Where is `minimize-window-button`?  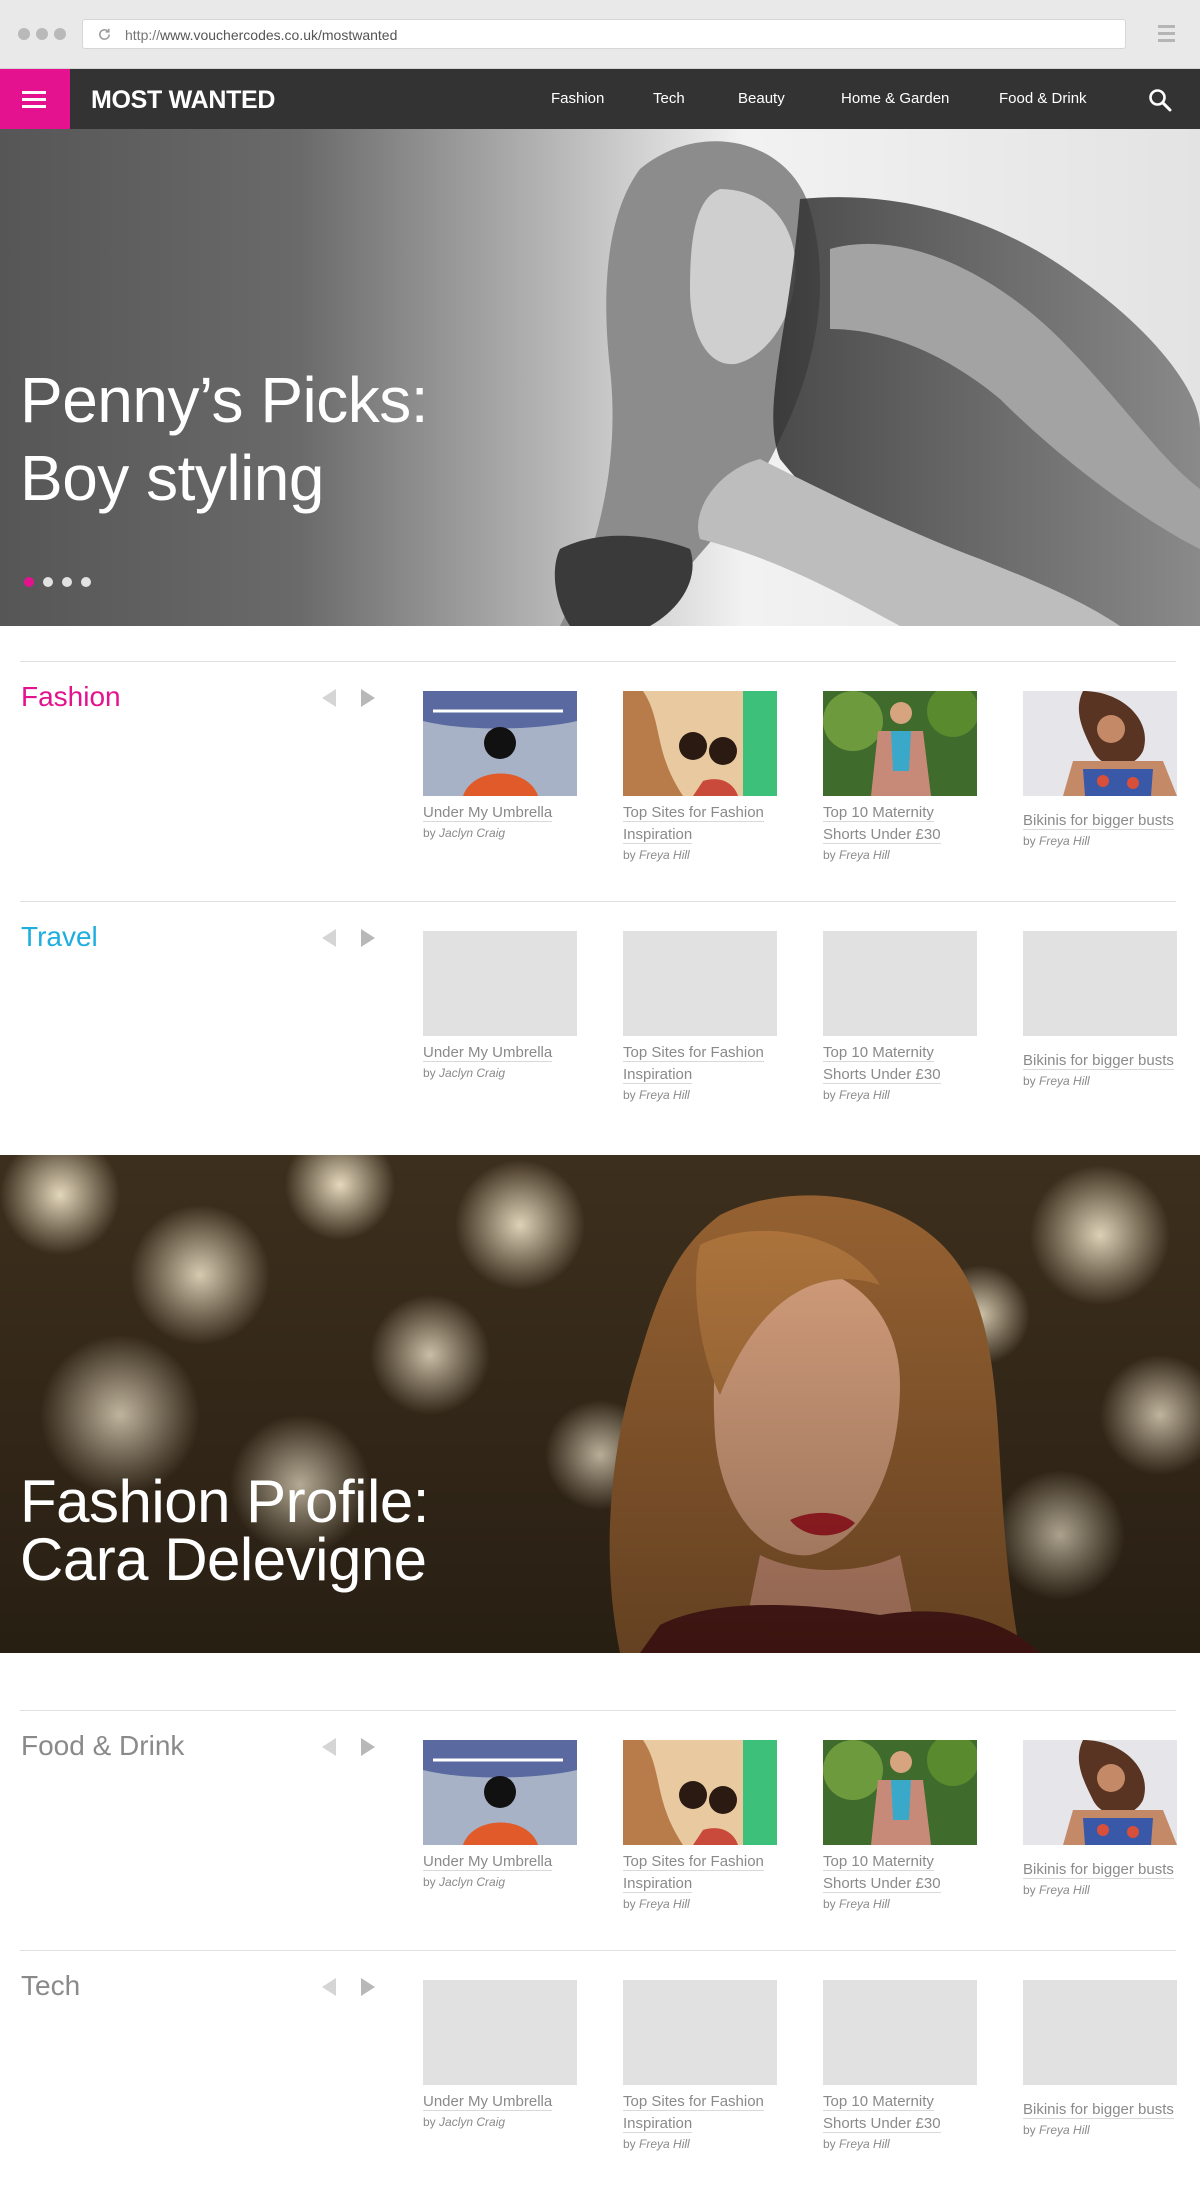
minimize-window-button is located at coordinates (42, 34).